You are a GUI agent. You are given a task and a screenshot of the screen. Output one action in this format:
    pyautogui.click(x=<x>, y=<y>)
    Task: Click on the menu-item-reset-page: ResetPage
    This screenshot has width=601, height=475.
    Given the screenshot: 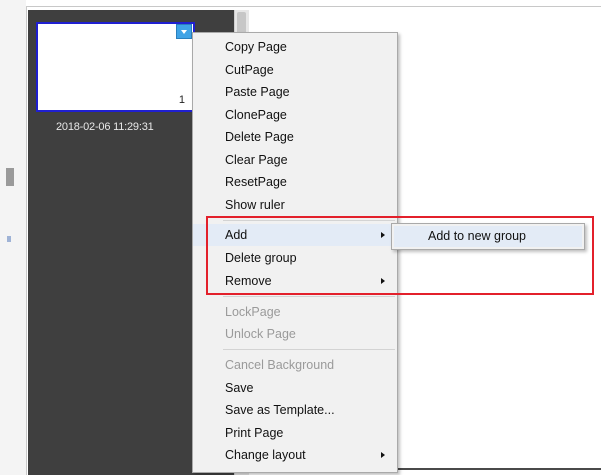 What is the action you would take?
    pyautogui.click(x=295, y=182)
    